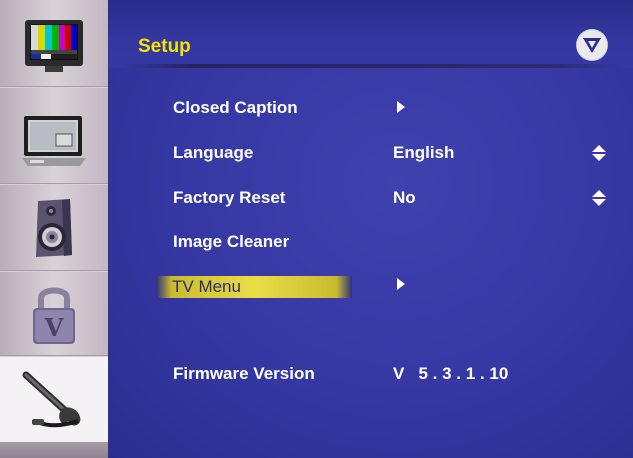  What do you see at coordinates (164, 46) in the screenshot?
I see `page-title: Setup` at bounding box center [164, 46].